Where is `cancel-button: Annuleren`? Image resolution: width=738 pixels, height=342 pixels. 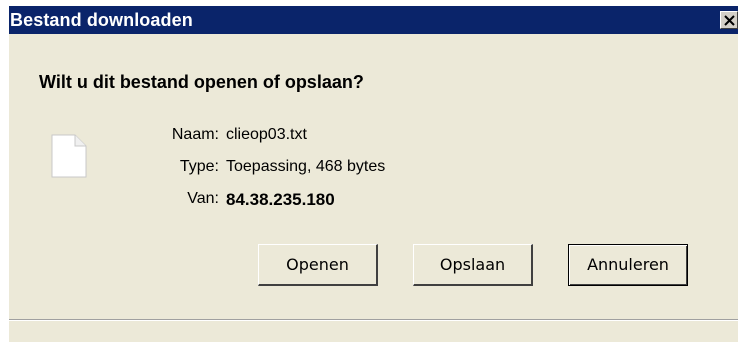 cancel-button: Annuleren is located at coordinates (628, 265).